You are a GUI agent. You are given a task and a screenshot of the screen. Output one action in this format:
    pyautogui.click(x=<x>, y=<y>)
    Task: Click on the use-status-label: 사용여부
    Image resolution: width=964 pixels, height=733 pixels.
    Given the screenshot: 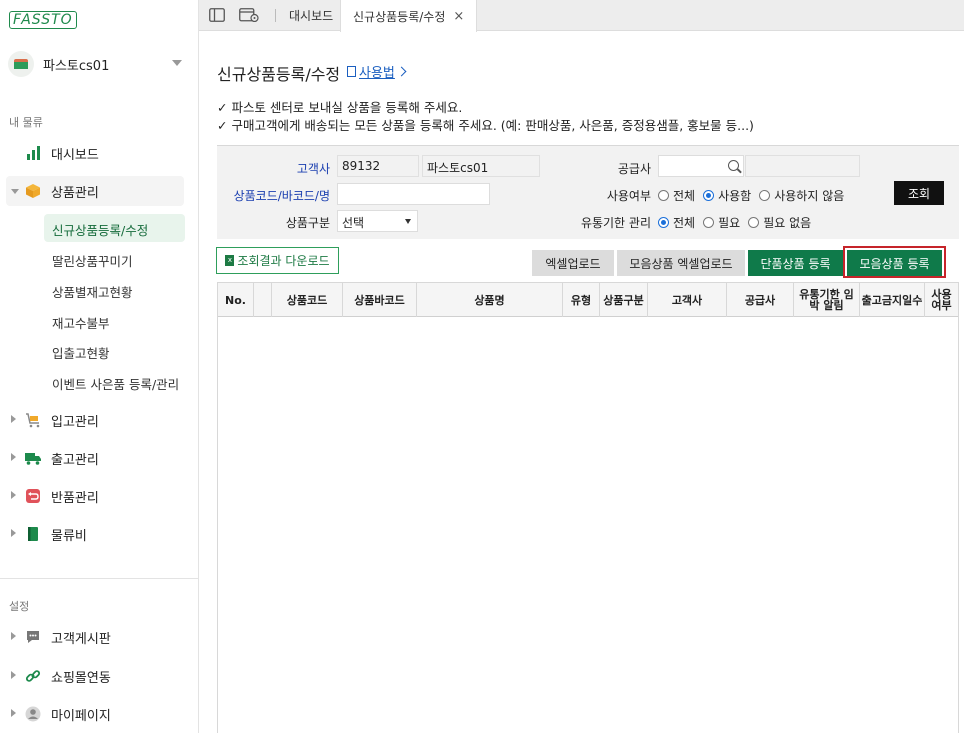 What is the action you would take?
    pyautogui.click(x=628, y=196)
    